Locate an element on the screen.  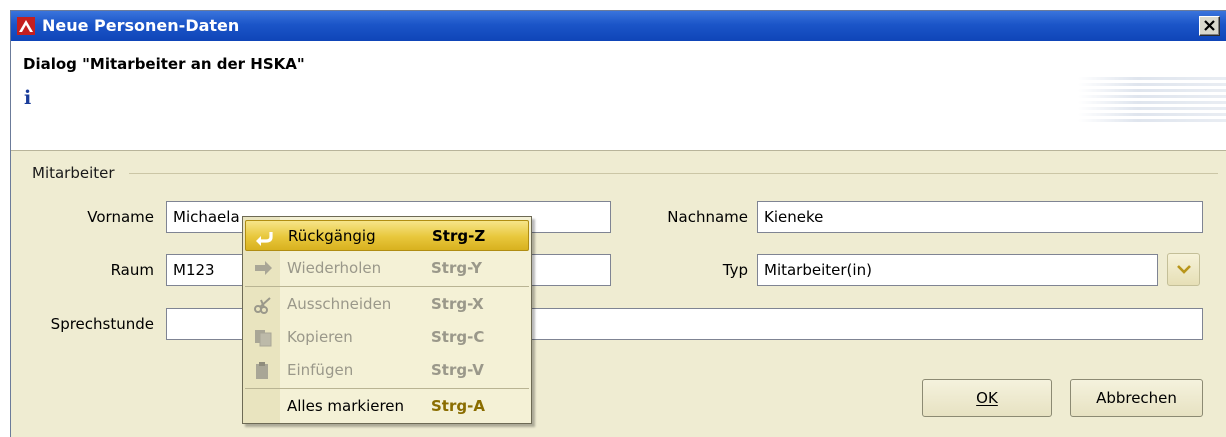
header-decoration-lines is located at coordinates (1152, 99).